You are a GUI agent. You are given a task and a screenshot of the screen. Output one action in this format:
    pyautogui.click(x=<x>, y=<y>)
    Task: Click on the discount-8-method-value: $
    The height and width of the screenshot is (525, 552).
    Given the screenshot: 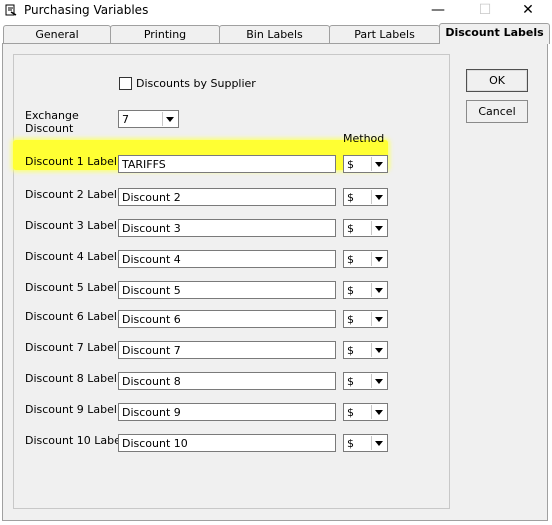 What is the action you would take?
    pyautogui.click(x=350, y=381)
    